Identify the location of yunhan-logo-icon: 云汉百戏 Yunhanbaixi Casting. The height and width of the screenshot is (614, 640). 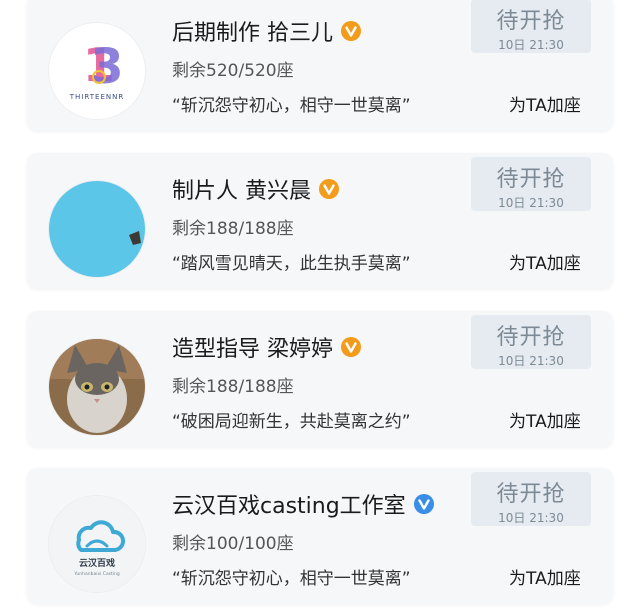
(97, 544).